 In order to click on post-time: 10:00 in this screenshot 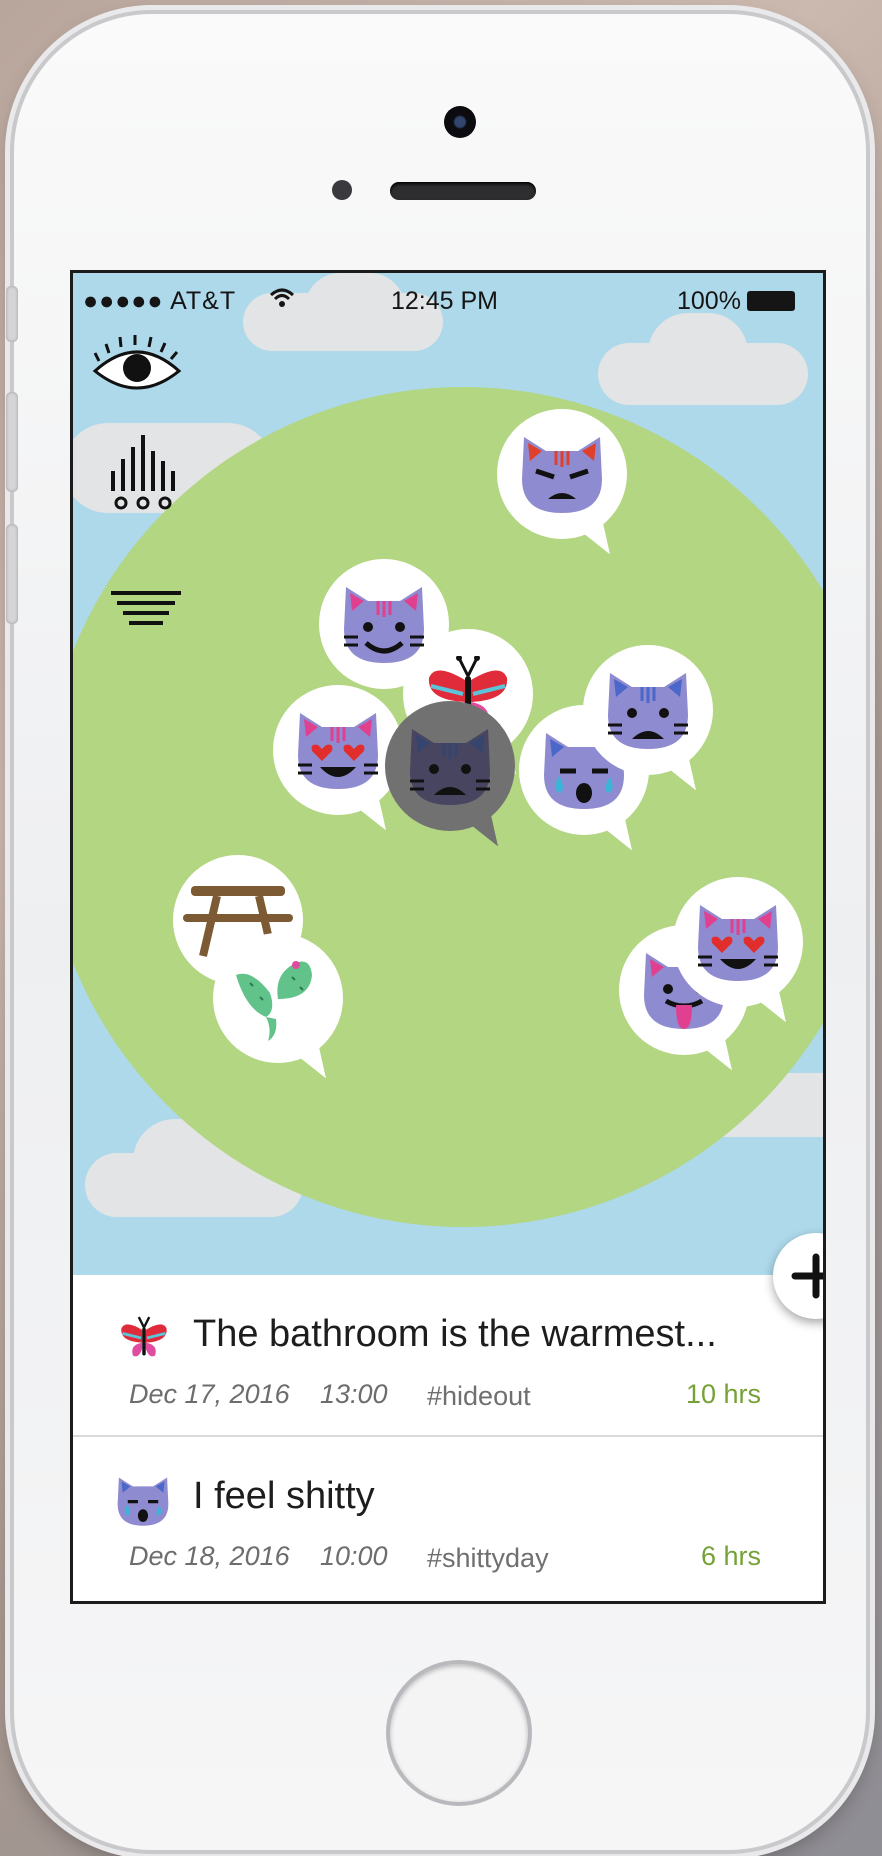, I will do `click(354, 1556)`.